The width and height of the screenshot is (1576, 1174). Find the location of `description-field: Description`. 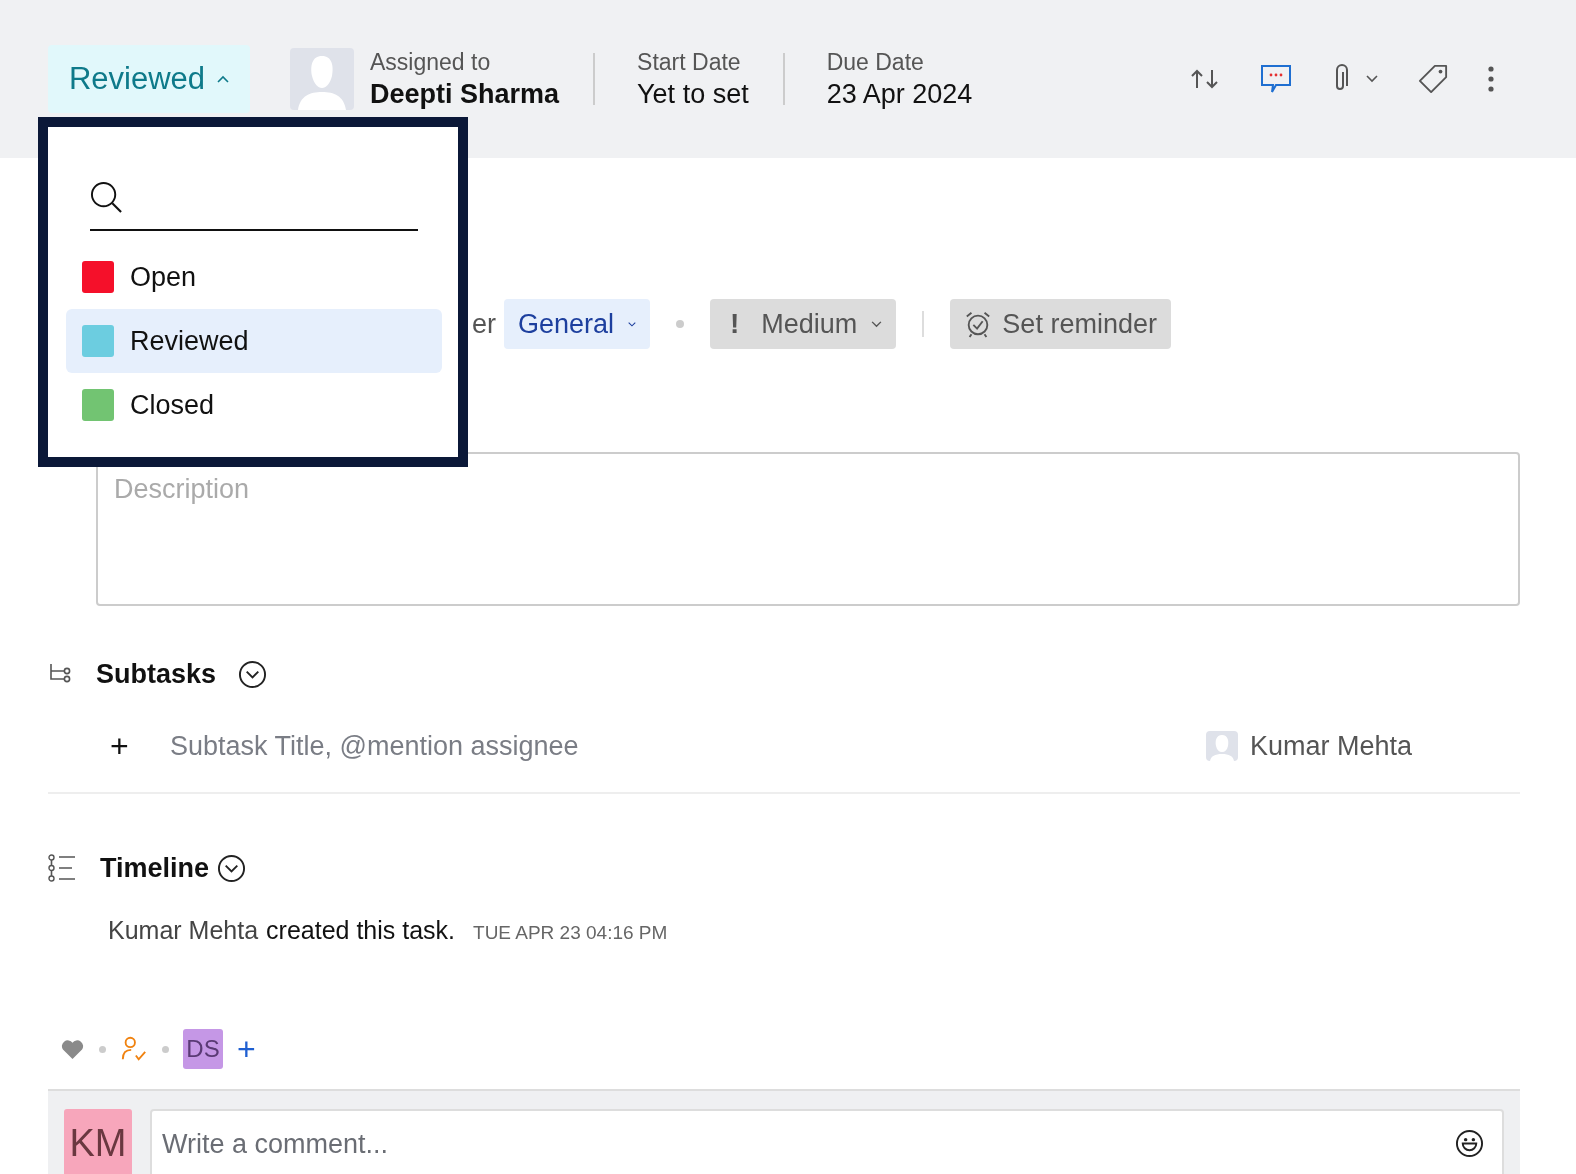

description-field: Description is located at coordinates (808, 529).